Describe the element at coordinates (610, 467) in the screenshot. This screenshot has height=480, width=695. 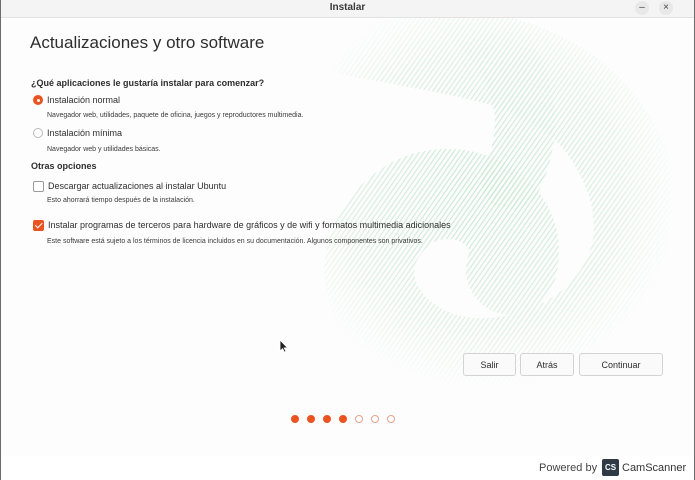
I see `camscanner-logo: CS` at that location.